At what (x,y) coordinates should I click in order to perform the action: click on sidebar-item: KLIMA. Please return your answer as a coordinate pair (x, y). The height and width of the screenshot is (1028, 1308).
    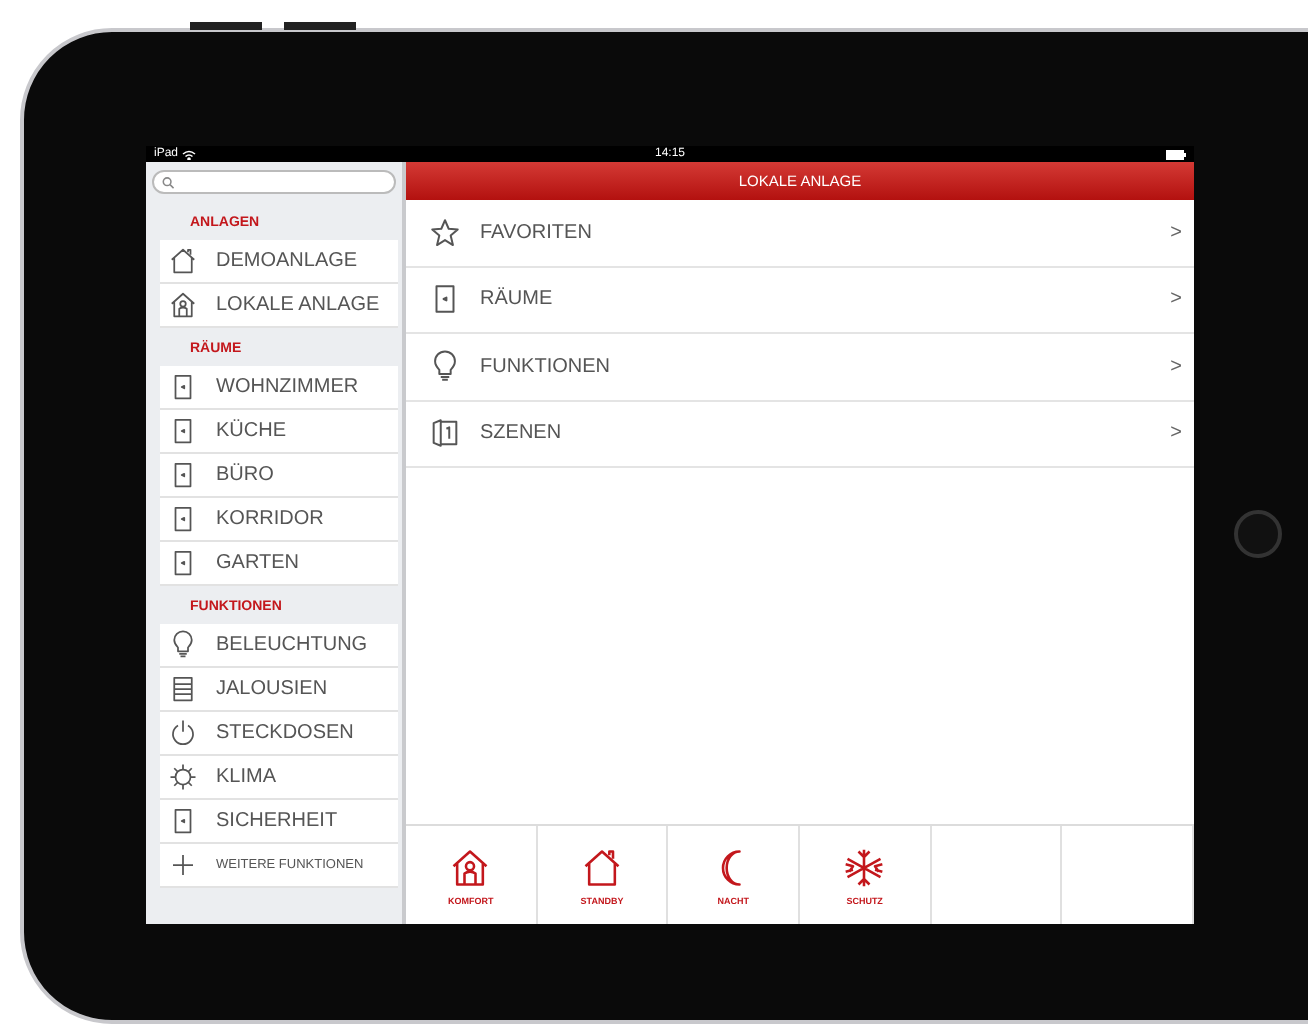
    Looking at the image, I should click on (279, 778).